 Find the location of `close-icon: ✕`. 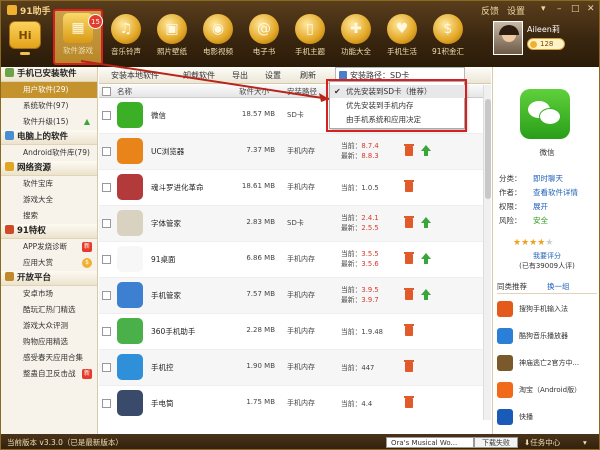

close-icon: ✕ is located at coordinates (591, 9).